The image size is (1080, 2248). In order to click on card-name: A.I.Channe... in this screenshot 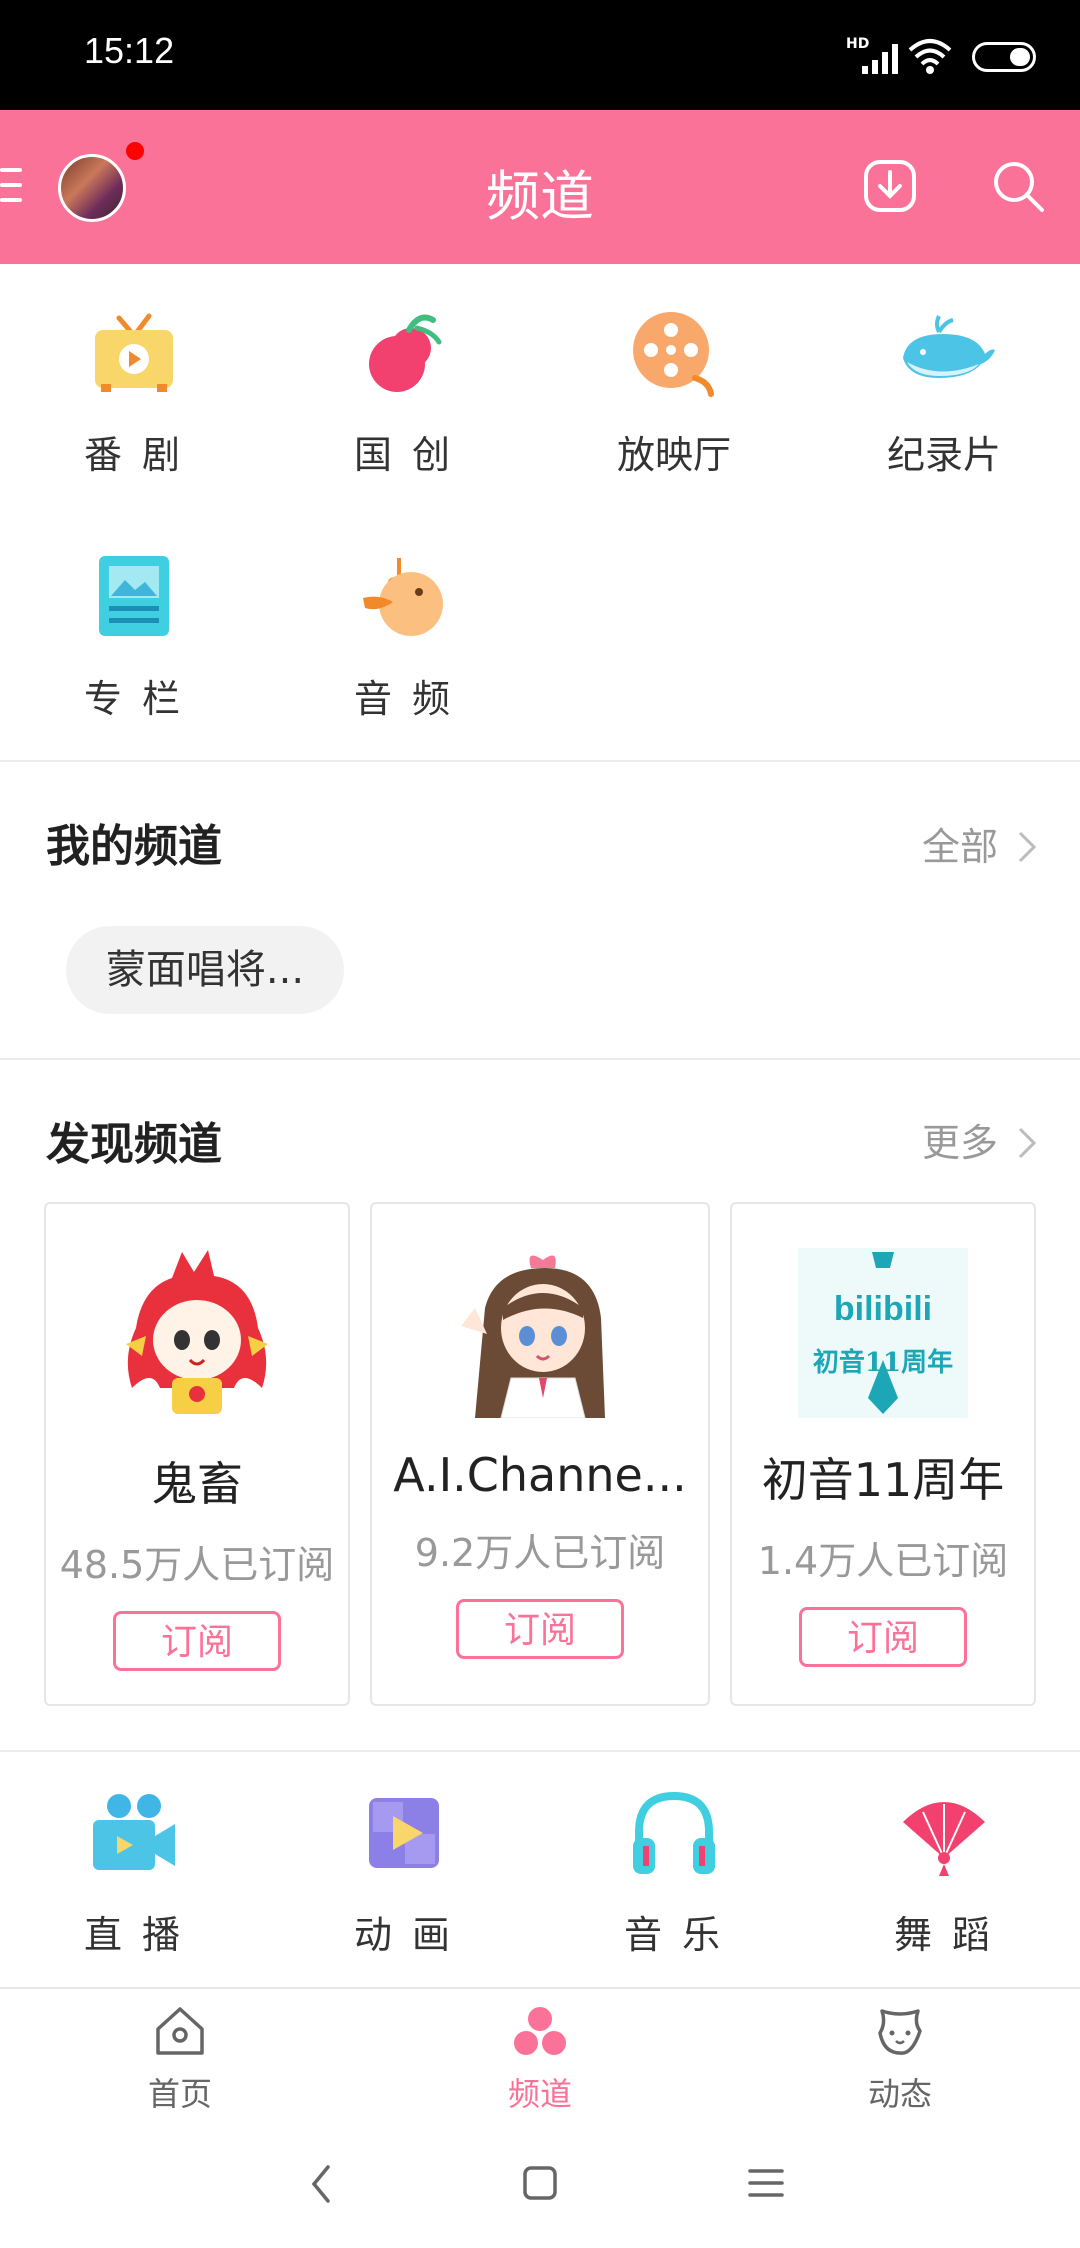, I will do `click(540, 1475)`.